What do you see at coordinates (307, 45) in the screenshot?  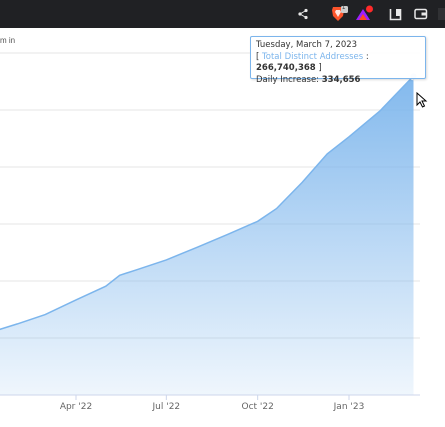 I see `tooltip-date: Tuesday, March 7, 2023` at bounding box center [307, 45].